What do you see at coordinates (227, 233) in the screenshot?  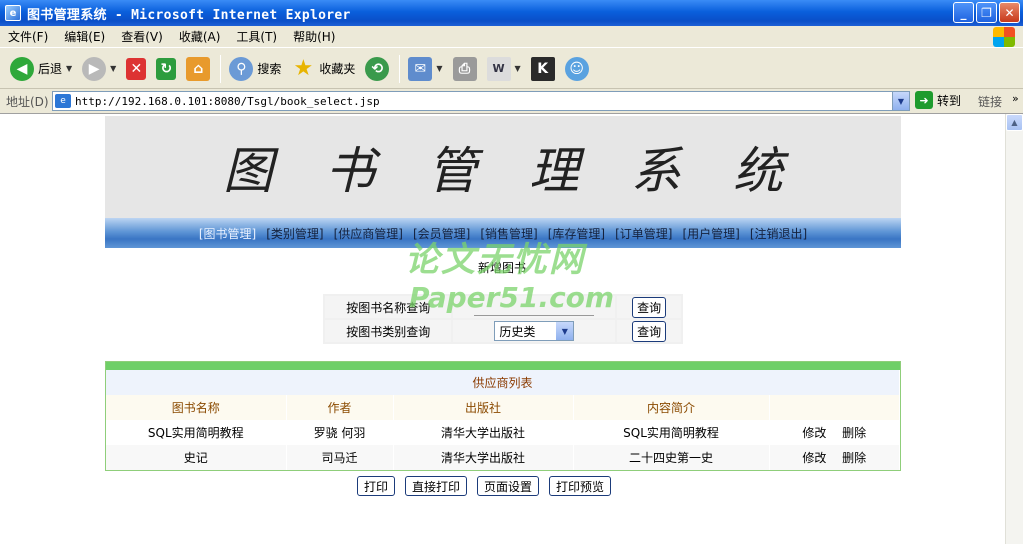 I see `nav-book-management: [图书管理]` at bounding box center [227, 233].